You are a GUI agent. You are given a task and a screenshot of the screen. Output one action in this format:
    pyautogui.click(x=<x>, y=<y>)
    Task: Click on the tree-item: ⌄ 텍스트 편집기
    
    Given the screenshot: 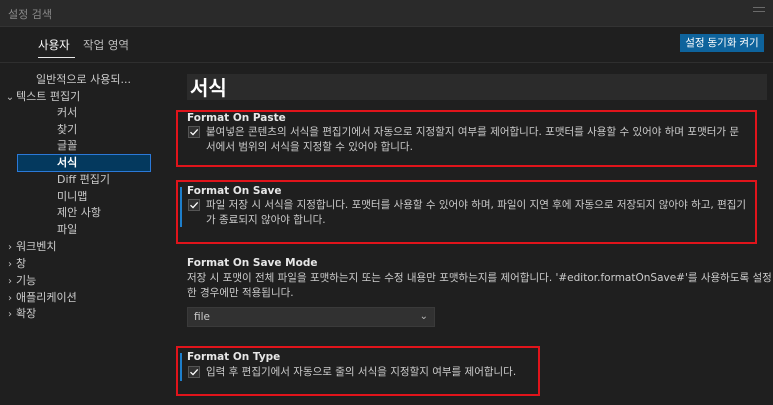 What is the action you would take?
    pyautogui.click(x=75, y=97)
    